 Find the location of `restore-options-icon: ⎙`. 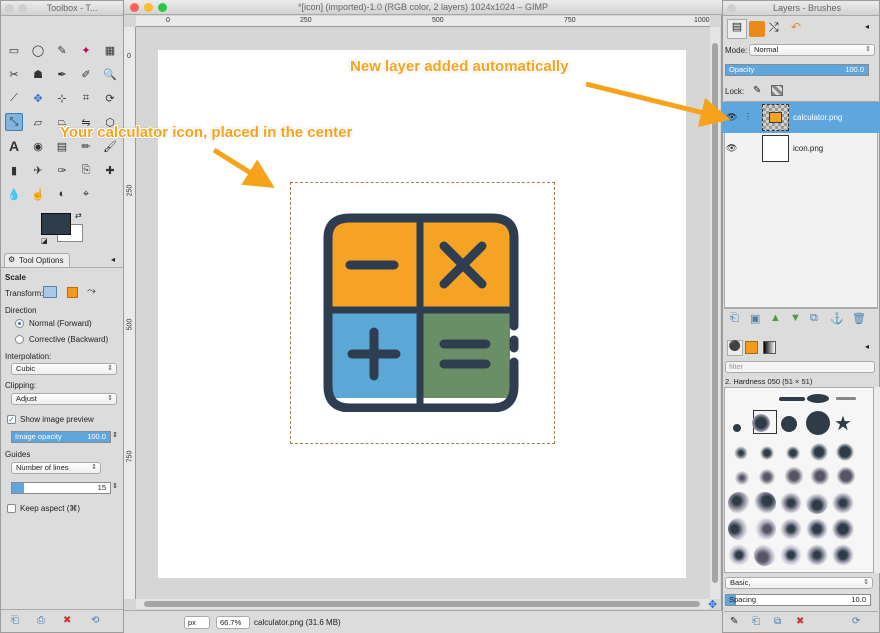

restore-options-icon: ⎙ is located at coordinates (41, 620).